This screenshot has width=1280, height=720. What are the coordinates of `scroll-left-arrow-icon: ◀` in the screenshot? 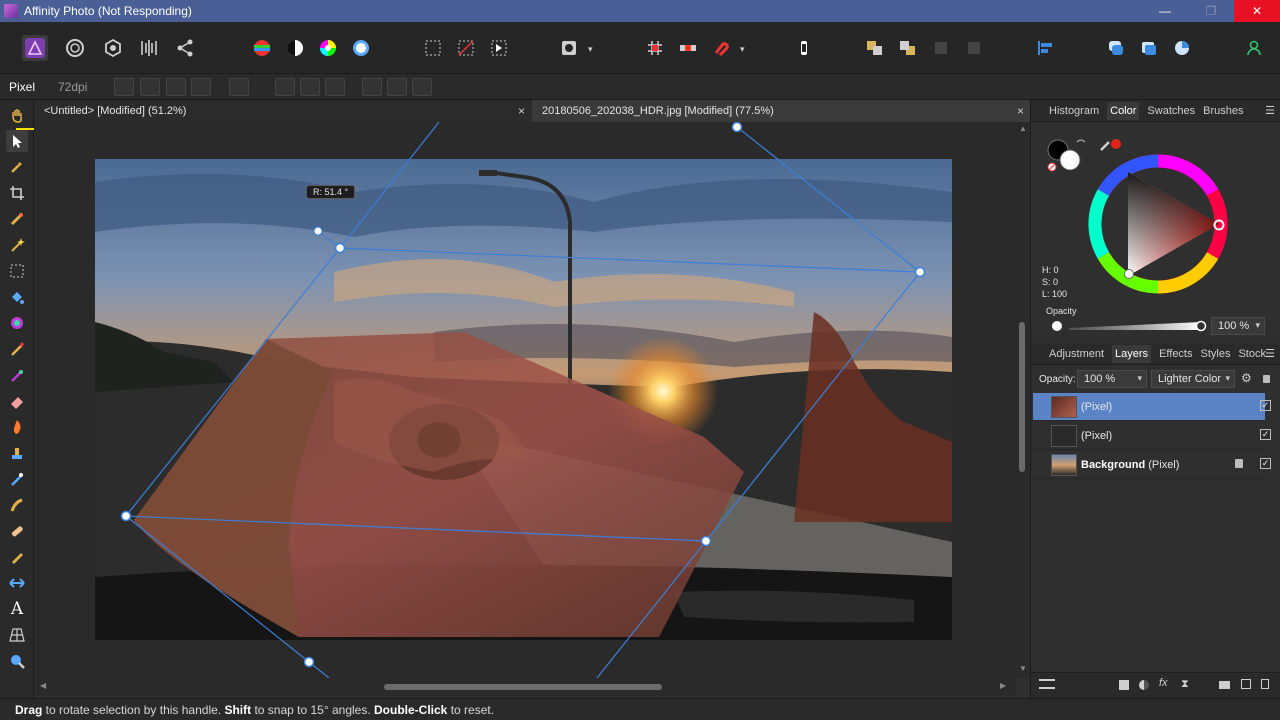 It's located at (43, 685).